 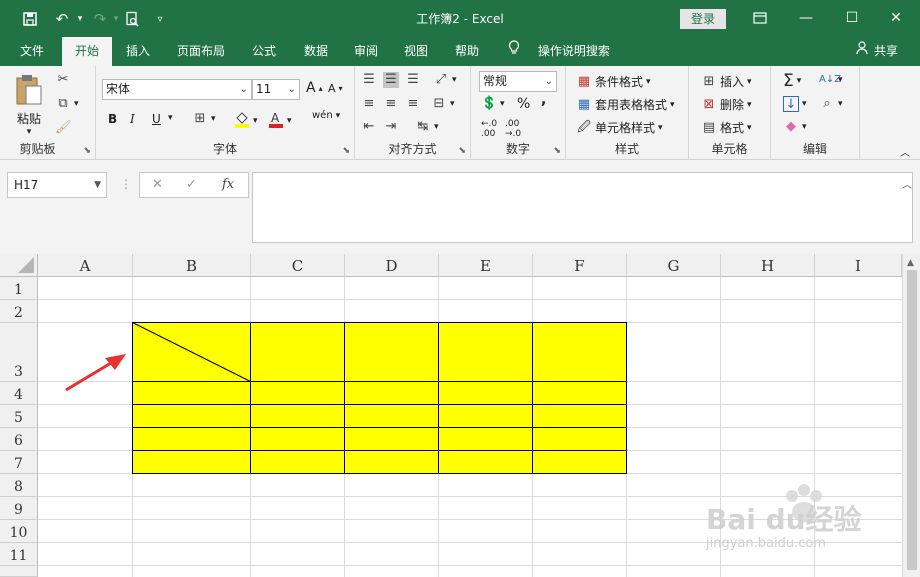 I want to click on merge-center-button: ⊟ ▾, so click(x=443, y=104).